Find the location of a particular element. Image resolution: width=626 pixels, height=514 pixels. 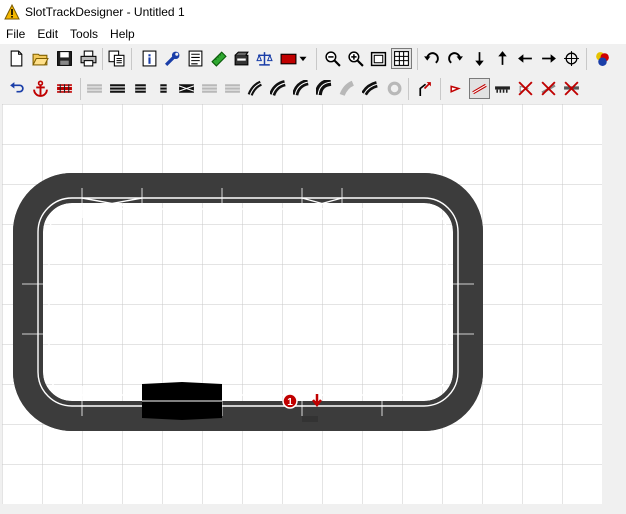

save-button is located at coordinates (64, 58).